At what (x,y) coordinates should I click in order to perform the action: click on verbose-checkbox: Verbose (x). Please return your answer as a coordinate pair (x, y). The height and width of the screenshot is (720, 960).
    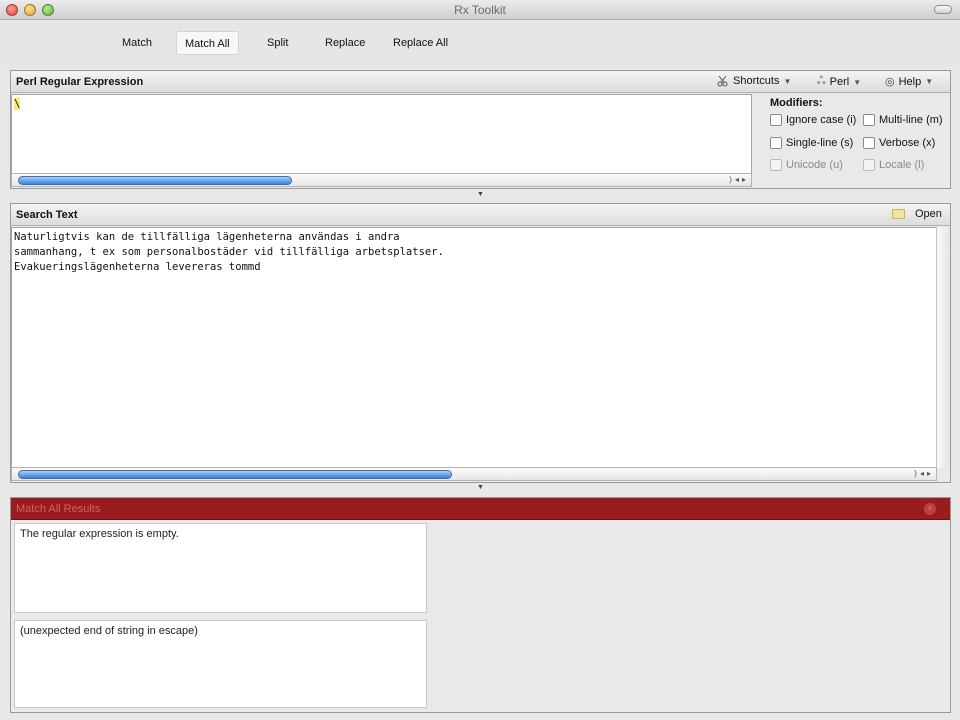
    Looking at the image, I should click on (899, 143).